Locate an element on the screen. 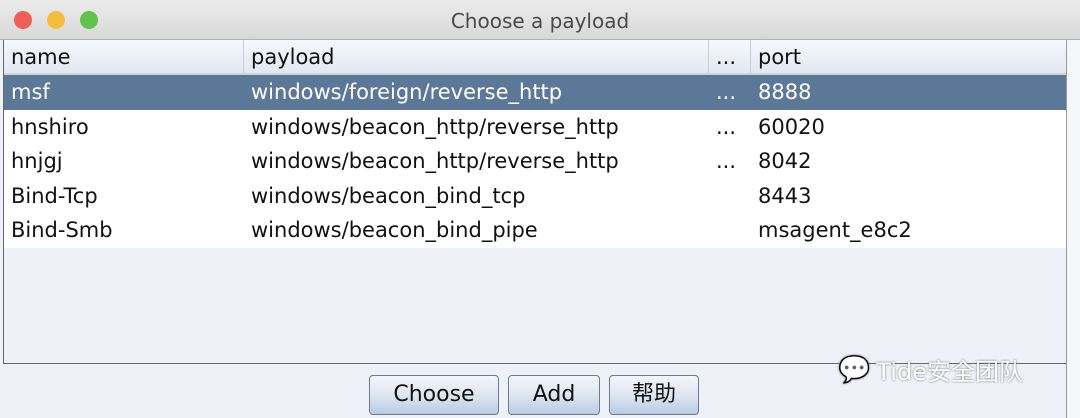 Image resolution: width=1080 pixels, height=418 pixels. table-header: name payload ... port is located at coordinates (535, 57).